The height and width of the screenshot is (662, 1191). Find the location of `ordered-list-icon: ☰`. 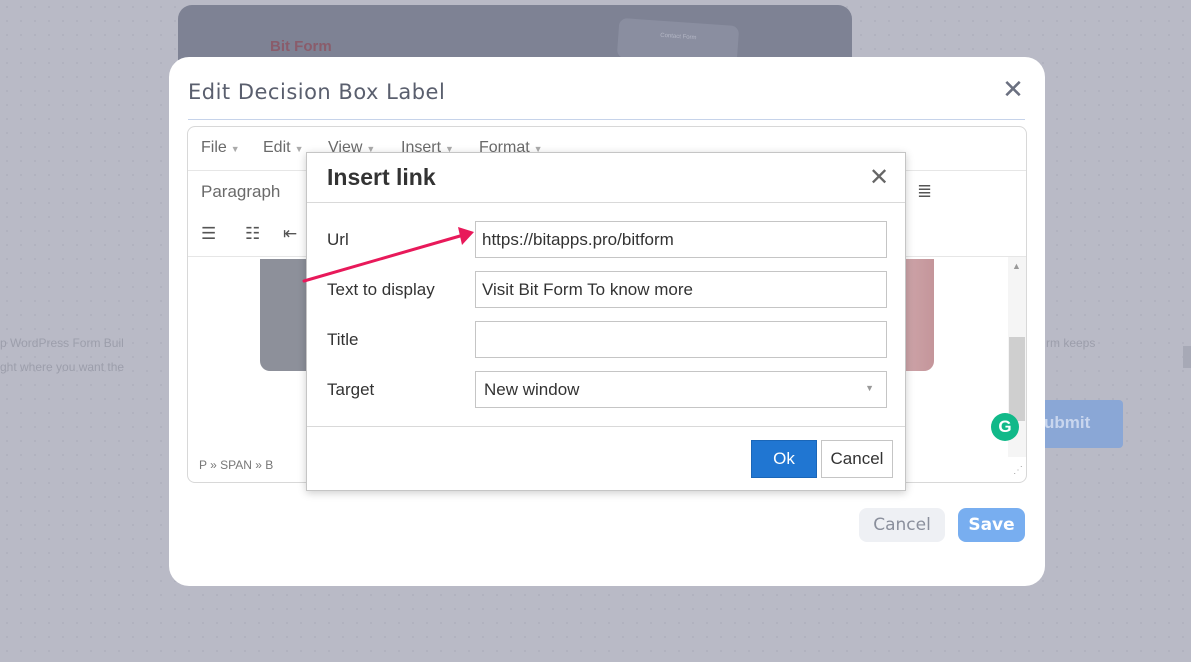

ordered-list-icon: ☰ is located at coordinates (208, 234).